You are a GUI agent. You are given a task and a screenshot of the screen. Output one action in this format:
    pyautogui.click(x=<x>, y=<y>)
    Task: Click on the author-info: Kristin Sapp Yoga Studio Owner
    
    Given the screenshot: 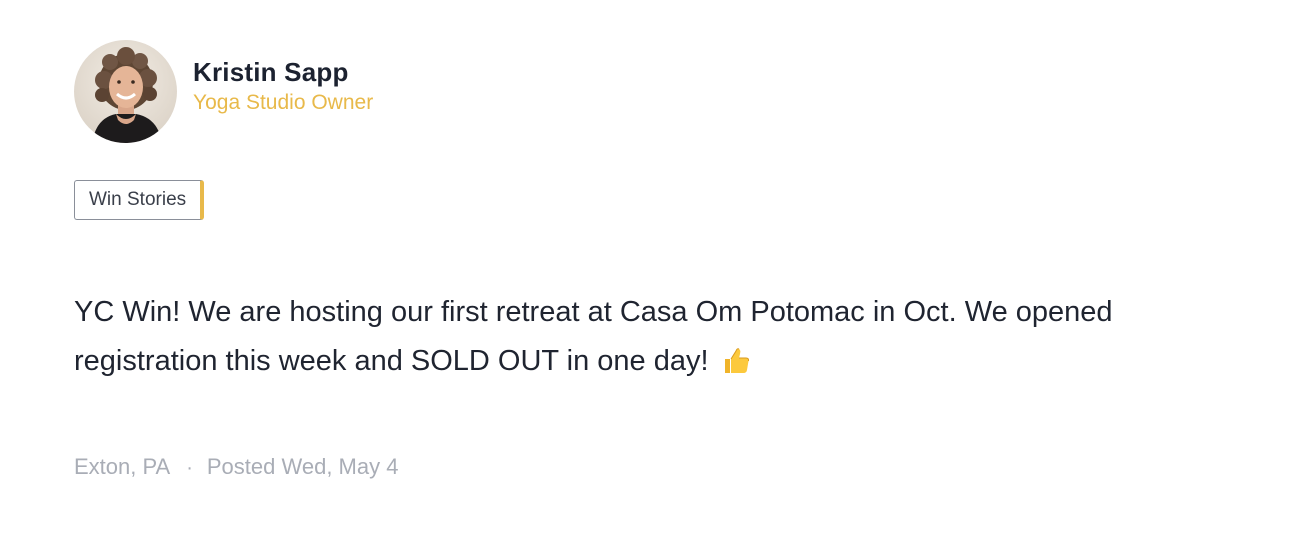 What is the action you would take?
    pyautogui.click(x=283, y=86)
    